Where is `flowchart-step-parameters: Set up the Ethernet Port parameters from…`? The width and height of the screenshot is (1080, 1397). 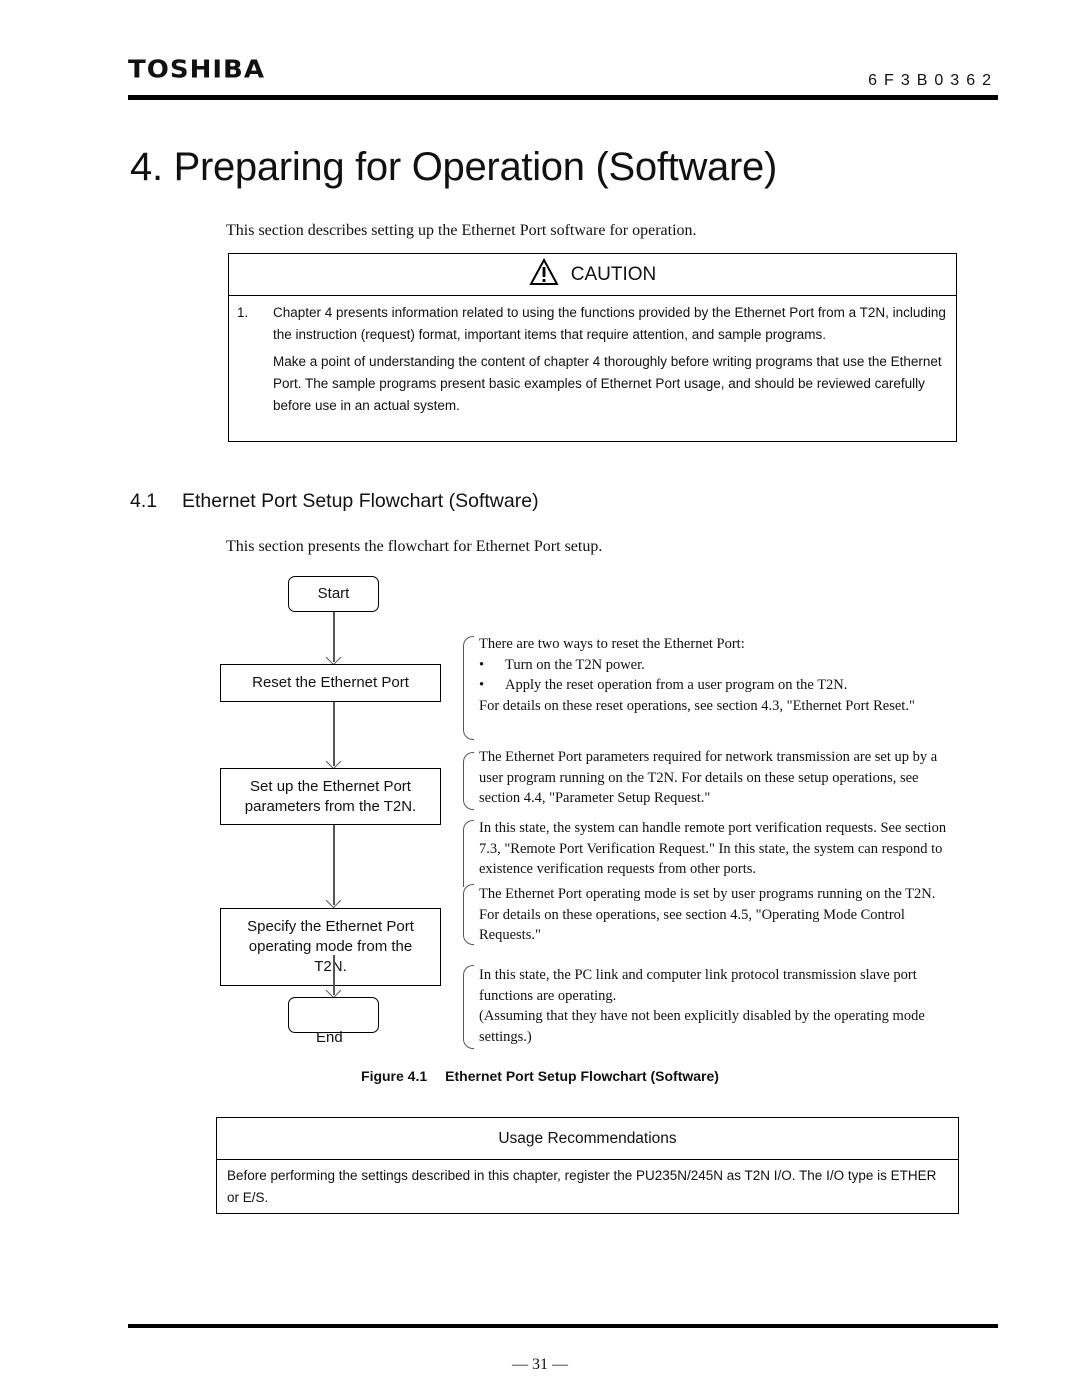 flowchart-step-parameters: Set up the Ethernet Port parameters from… is located at coordinates (330, 796).